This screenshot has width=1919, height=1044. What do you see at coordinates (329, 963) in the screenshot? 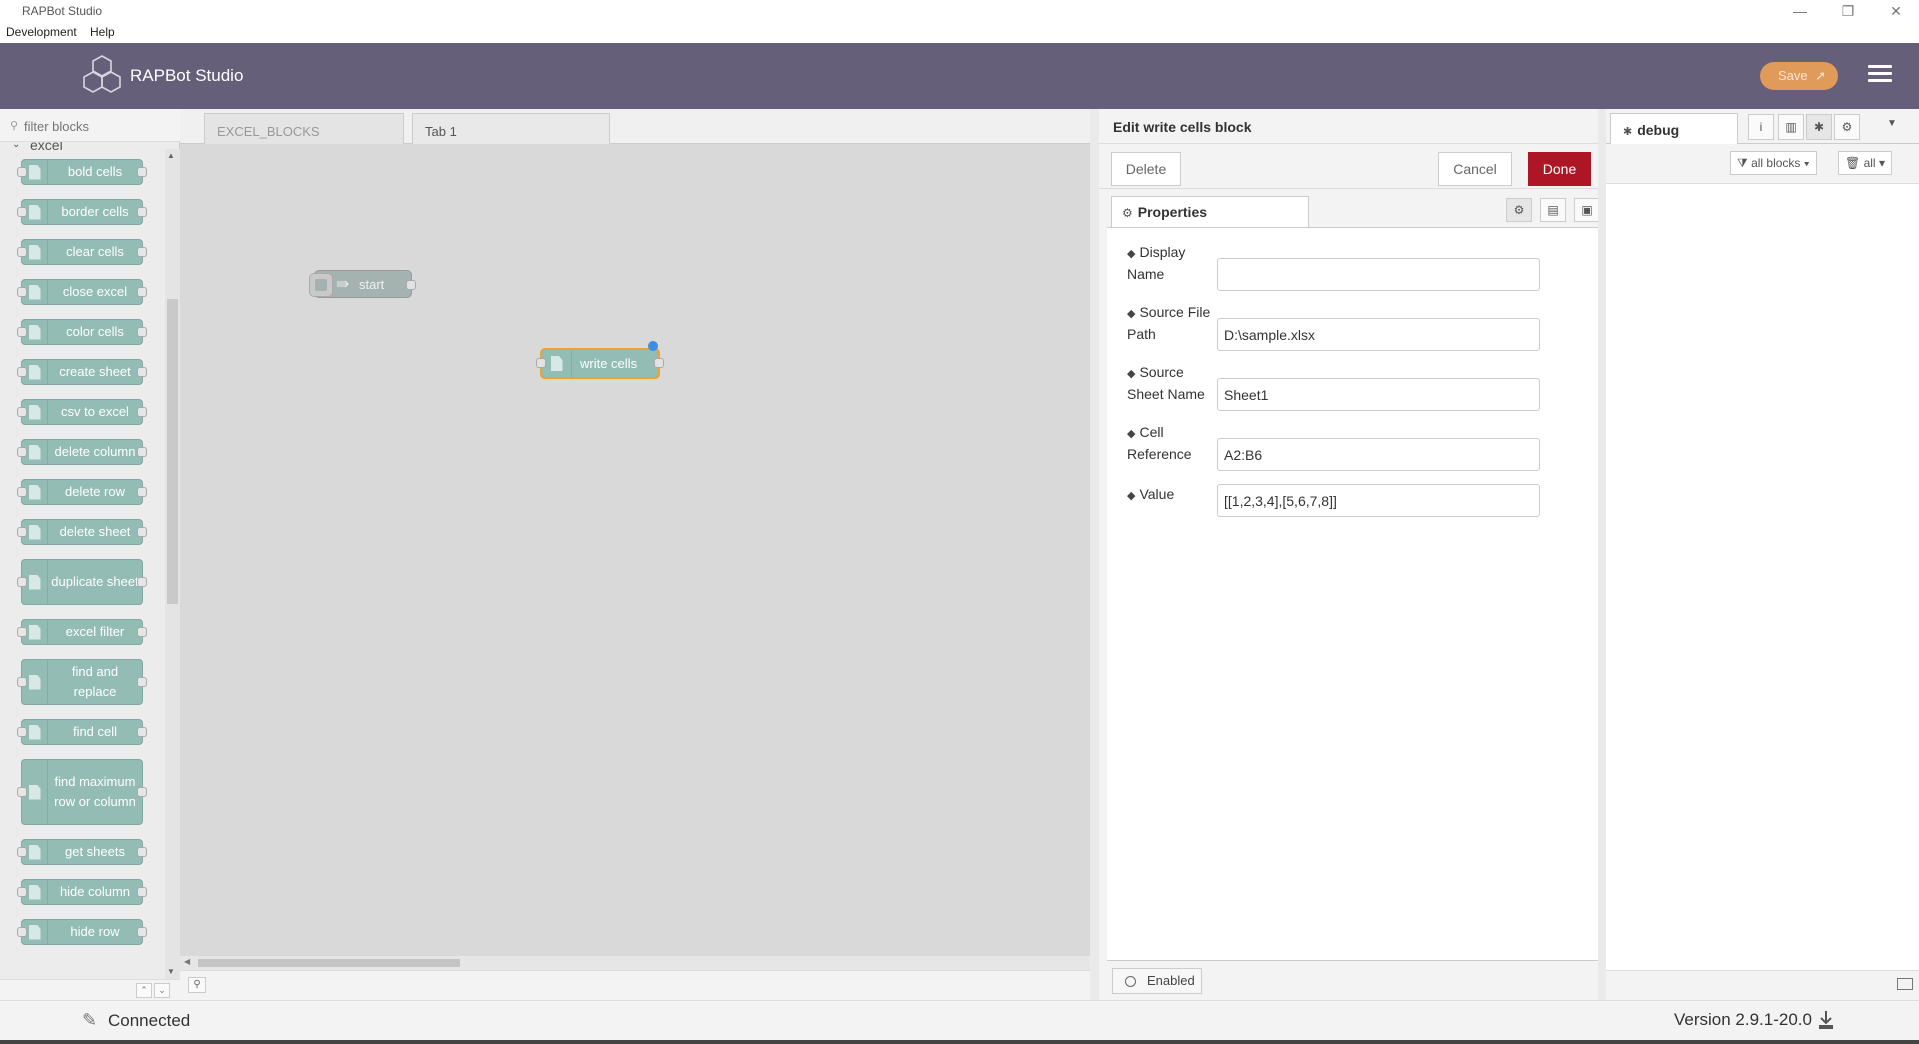
I see `hscroll-thumb` at bounding box center [329, 963].